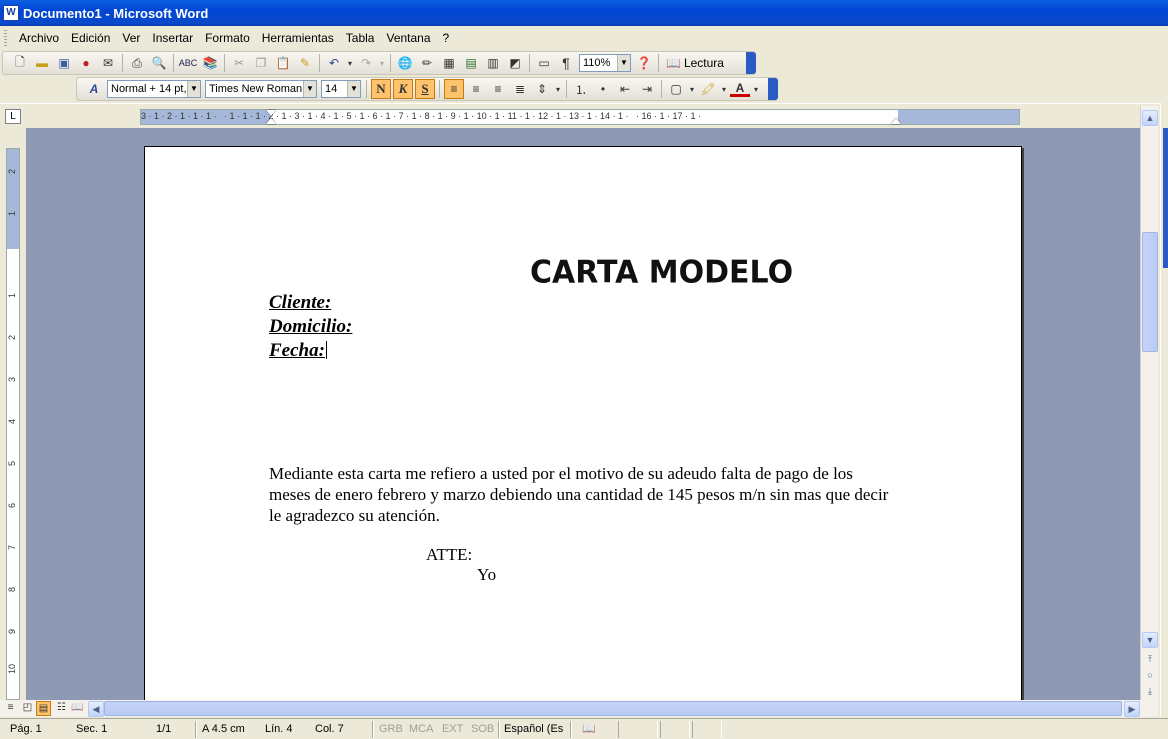  I want to click on menu-archivo: Archivo, so click(39, 38).